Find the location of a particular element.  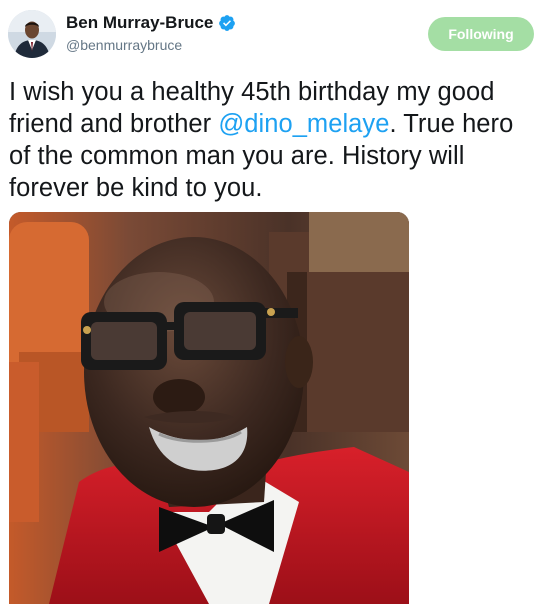

following-button: Following is located at coordinates (481, 34).